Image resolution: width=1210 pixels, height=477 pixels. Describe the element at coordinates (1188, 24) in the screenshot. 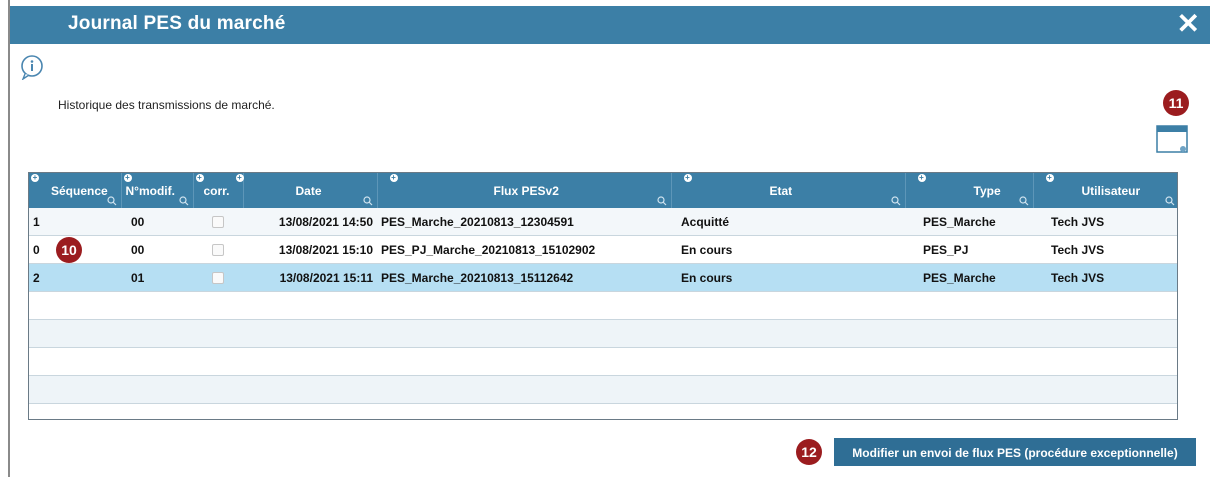

I see `close-icon: ✕` at that location.